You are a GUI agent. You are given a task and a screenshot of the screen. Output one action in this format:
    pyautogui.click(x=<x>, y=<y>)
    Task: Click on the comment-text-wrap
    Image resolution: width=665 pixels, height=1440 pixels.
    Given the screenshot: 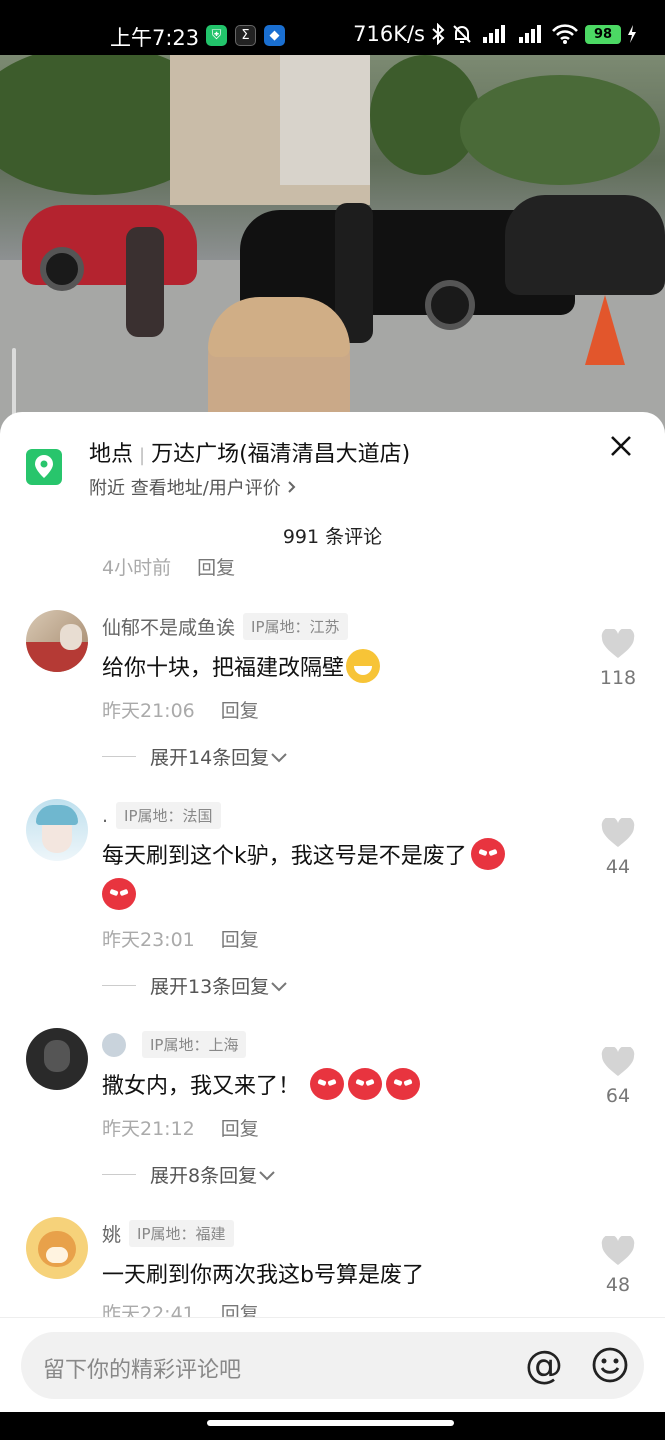 What is the action you would take?
    pyautogui.click(x=117, y=894)
    